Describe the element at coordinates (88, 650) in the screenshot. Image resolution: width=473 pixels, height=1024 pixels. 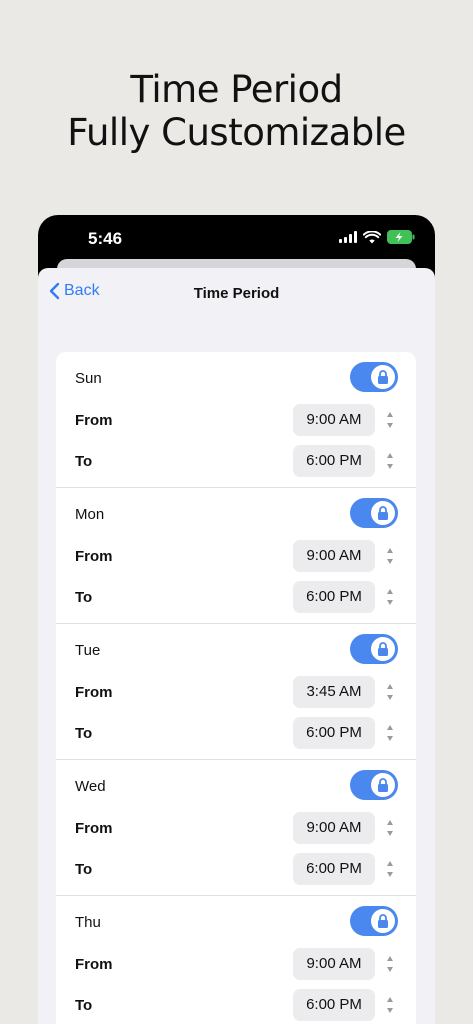
I see `day-name: Tue` at that location.